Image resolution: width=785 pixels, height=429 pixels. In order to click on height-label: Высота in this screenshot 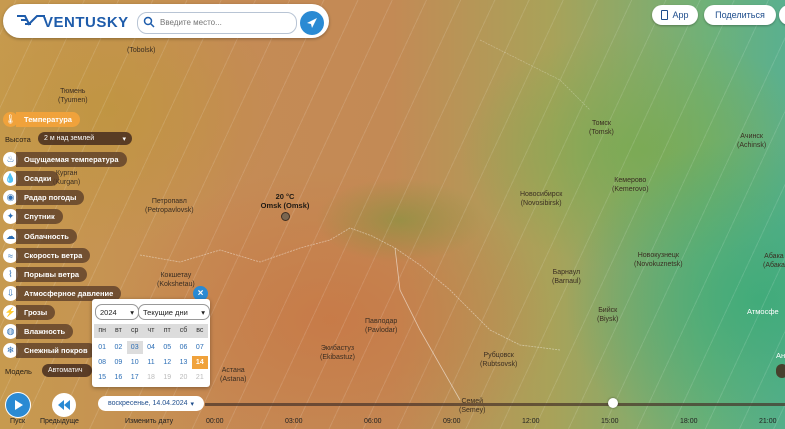, I will do `click(18, 139)`.